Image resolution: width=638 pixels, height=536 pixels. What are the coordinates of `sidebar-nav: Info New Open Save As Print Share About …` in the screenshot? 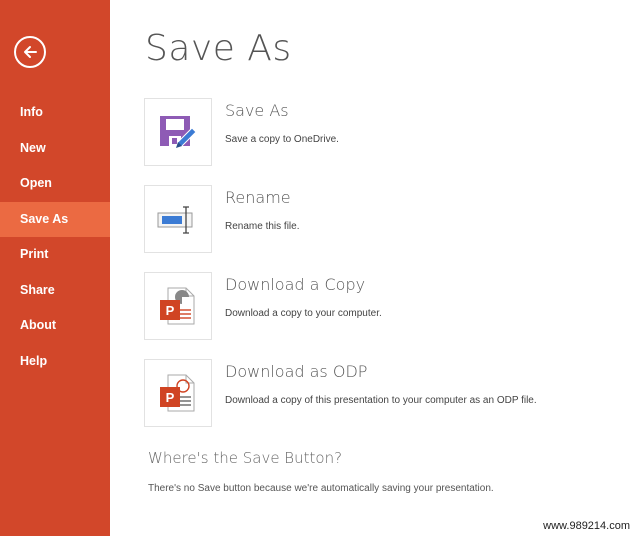 It's located at (55, 237).